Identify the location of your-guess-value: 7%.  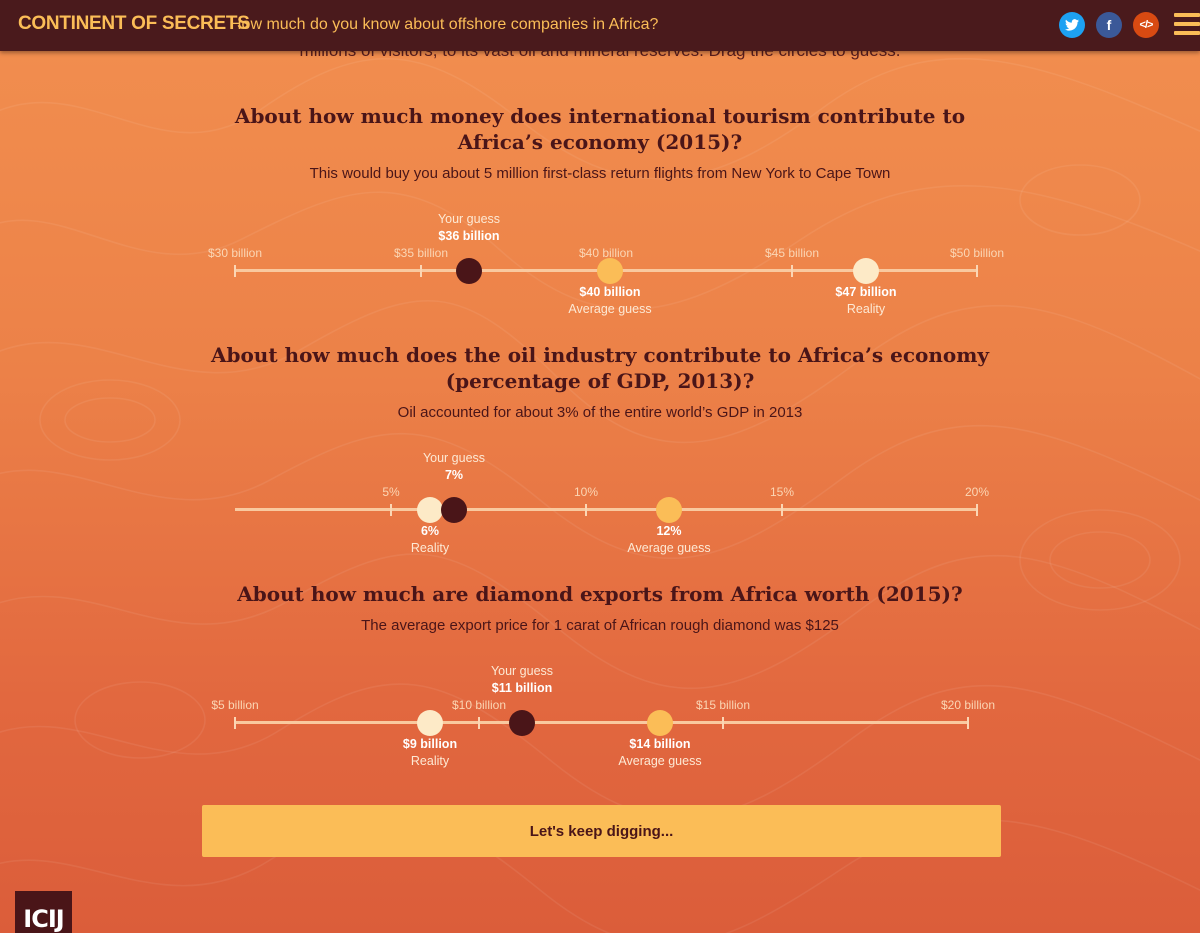
(454, 475).